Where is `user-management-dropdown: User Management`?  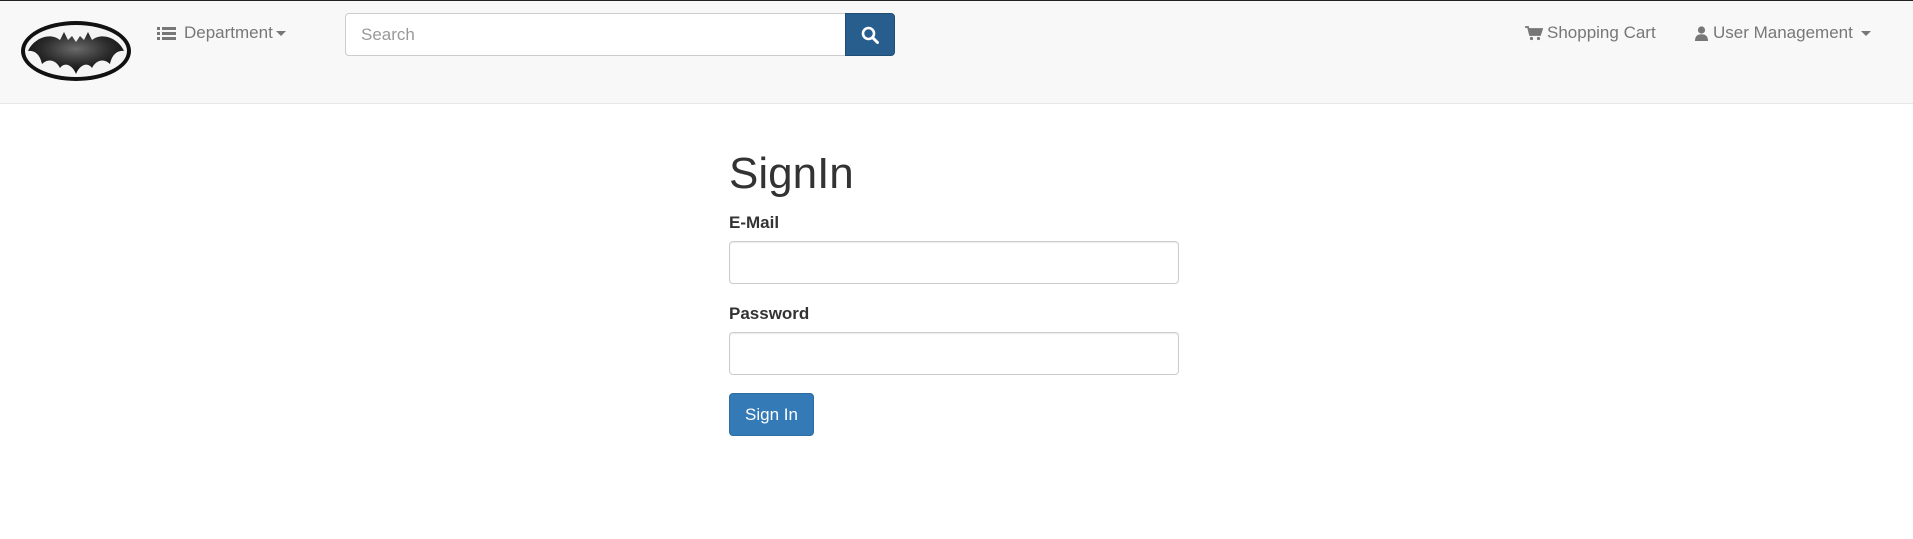 user-management-dropdown: User Management is located at coordinates (1783, 33).